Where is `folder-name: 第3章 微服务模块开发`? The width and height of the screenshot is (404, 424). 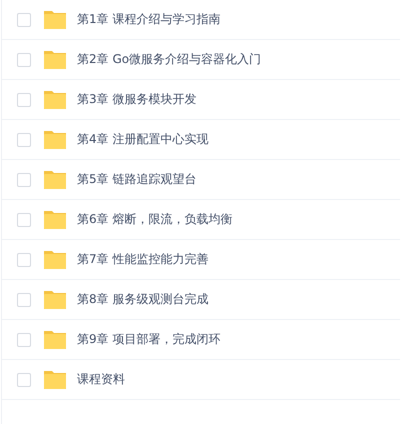
folder-name: 第3章 微服务模块开发 is located at coordinates (136, 99).